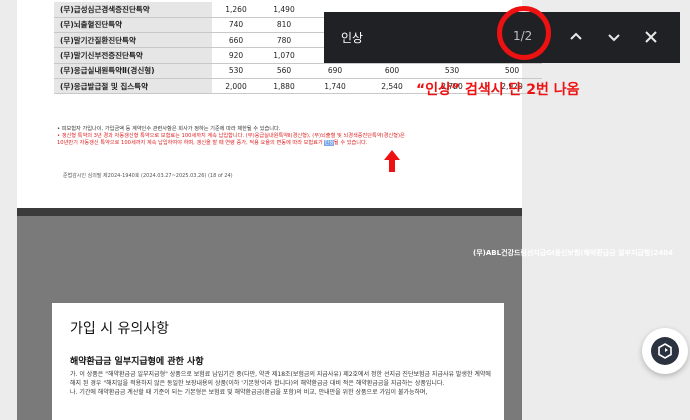  Describe the element at coordinates (498, 90) in the screenshot. I see `annotation-text: “인상” 검색시 단 2번 나옴` at that location.